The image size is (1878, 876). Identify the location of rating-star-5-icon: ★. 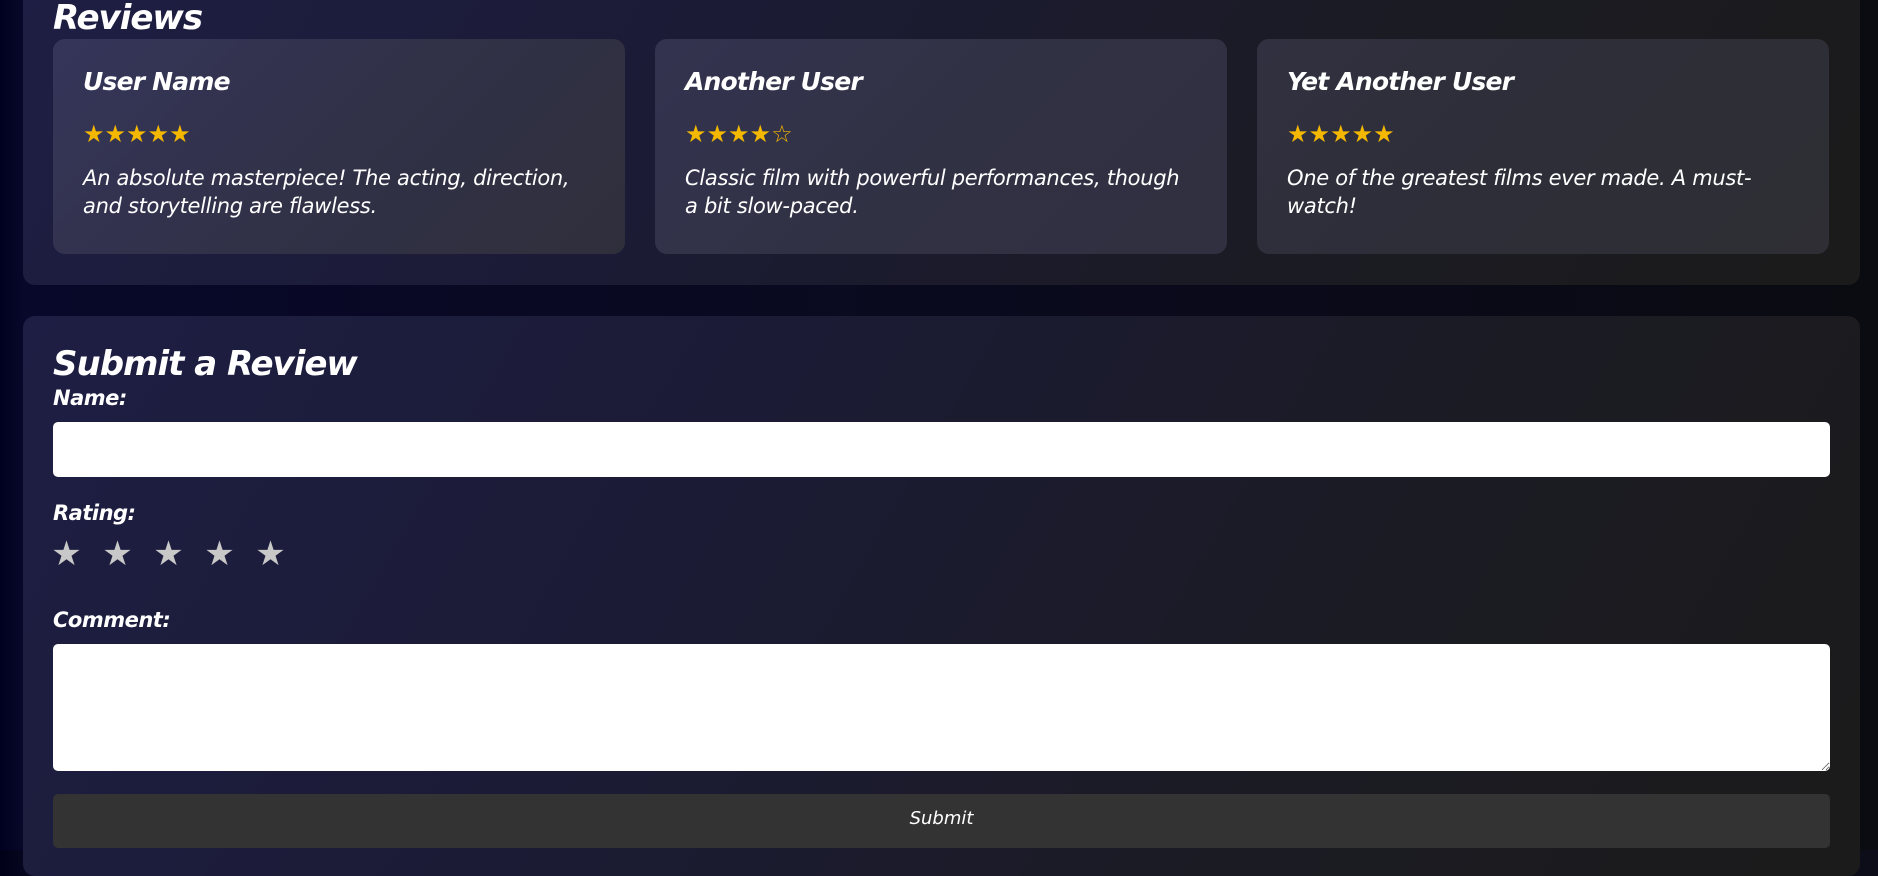
(270, 554).